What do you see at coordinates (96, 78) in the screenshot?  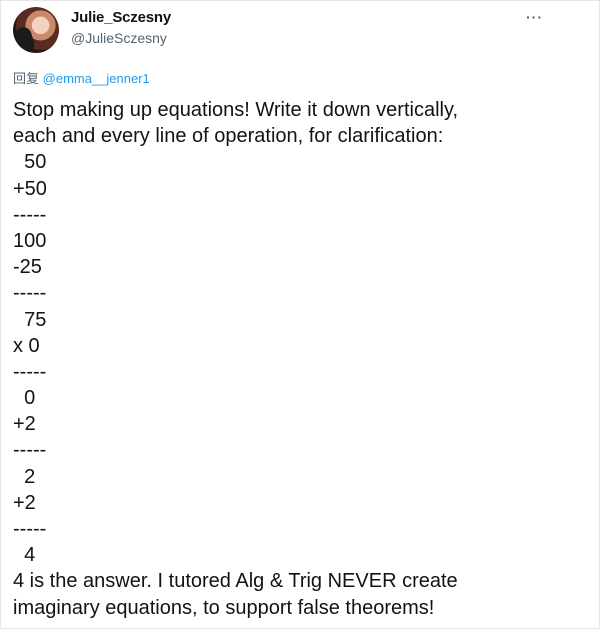 I see `reply-mention-link: @emma__jenner1` at bounding box center [96, 78].